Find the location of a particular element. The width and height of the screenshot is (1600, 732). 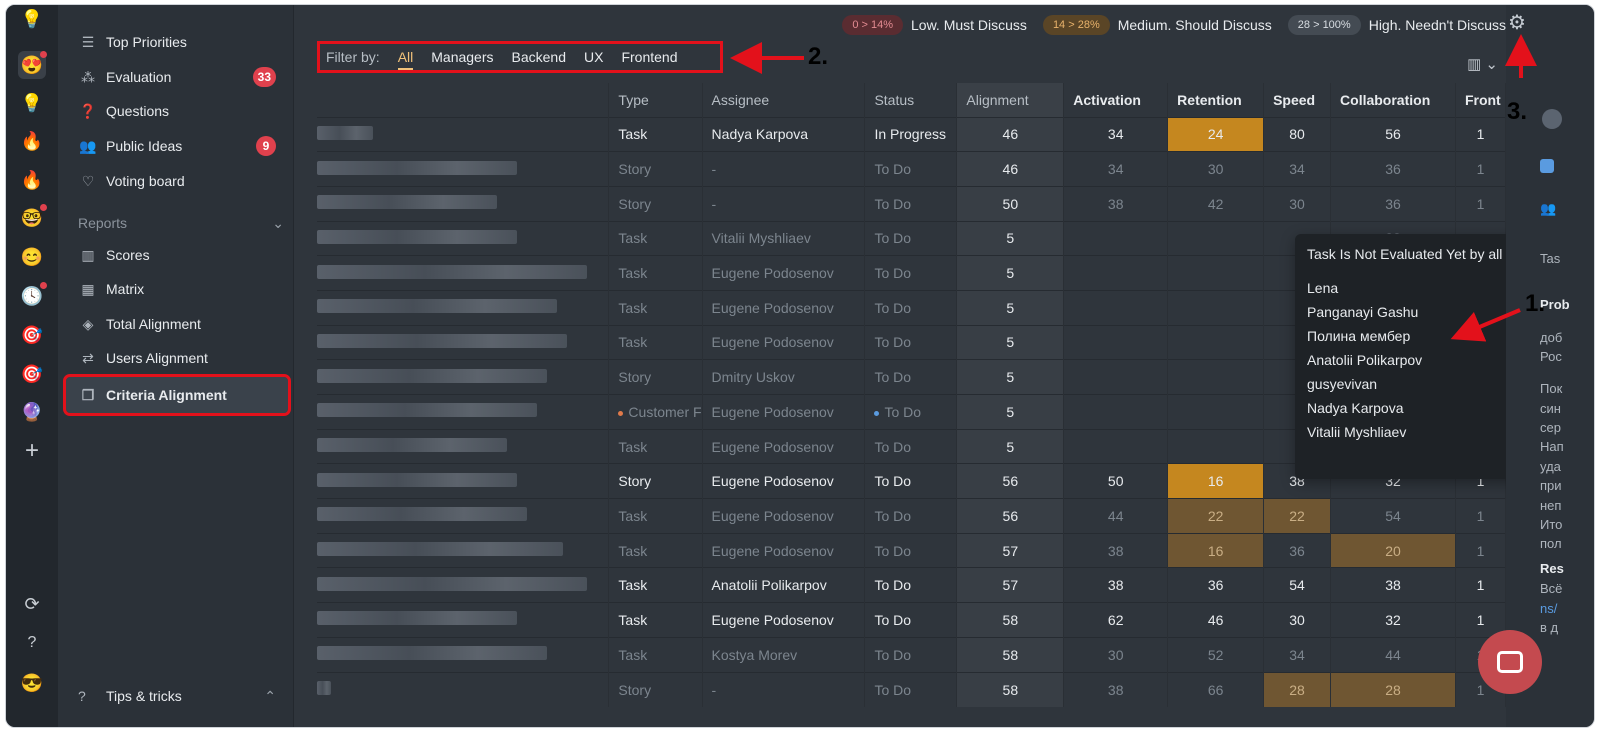

annotation-2: 2. is located at coordinates (818, 56).